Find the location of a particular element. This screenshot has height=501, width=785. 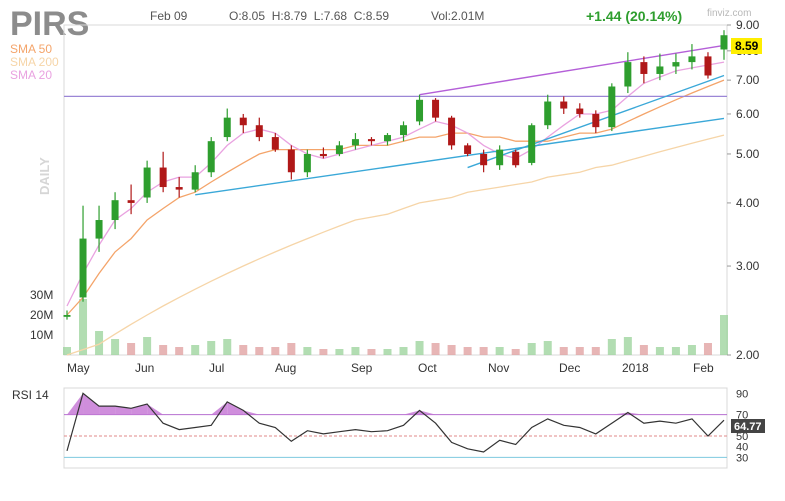

volume-tick-label: 20M is located at coordinates (41, 315).